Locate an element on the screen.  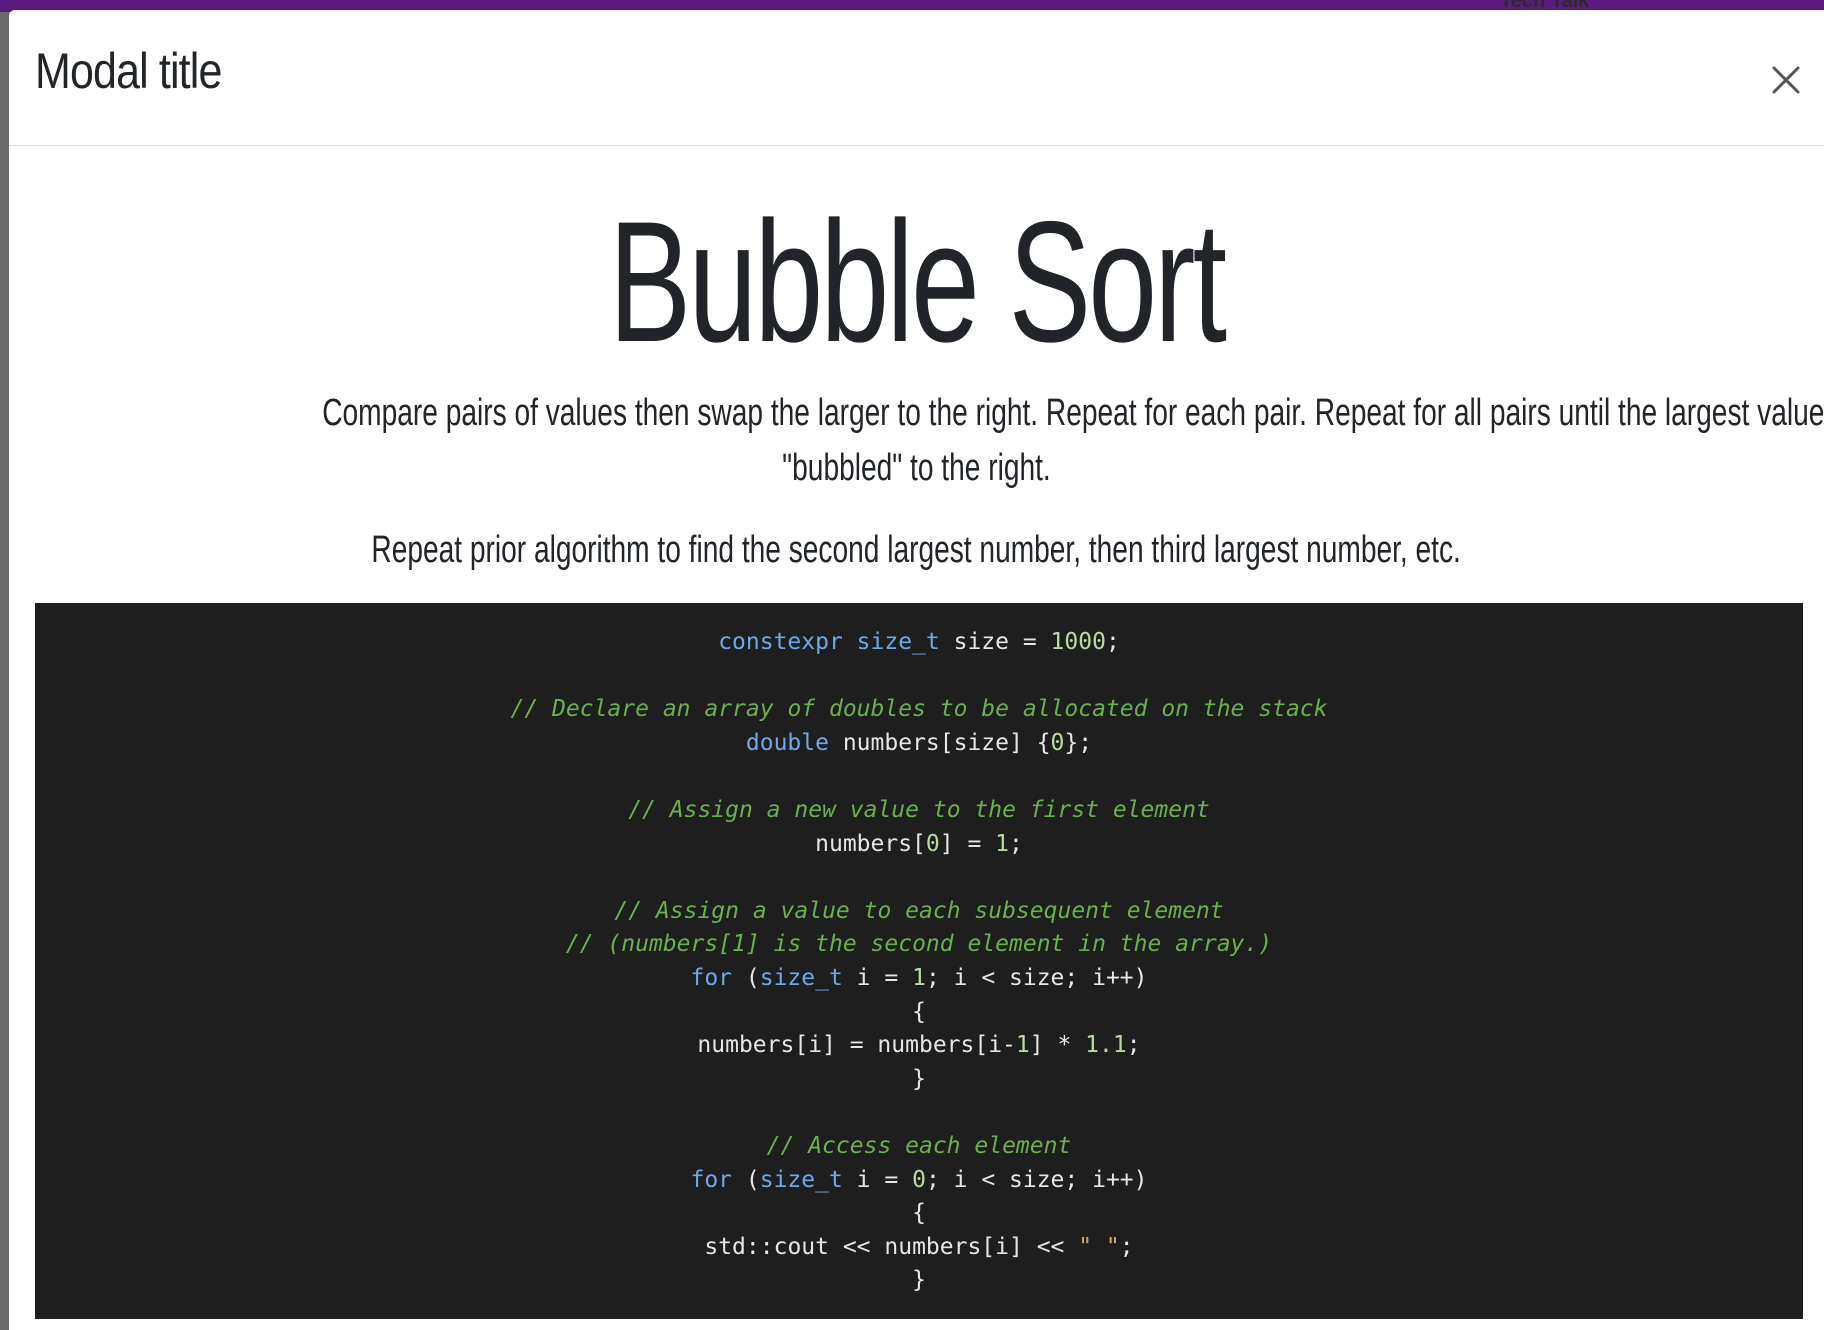
code-token: std::cout << numbers[i] << is located at coordinates (891, 1246).